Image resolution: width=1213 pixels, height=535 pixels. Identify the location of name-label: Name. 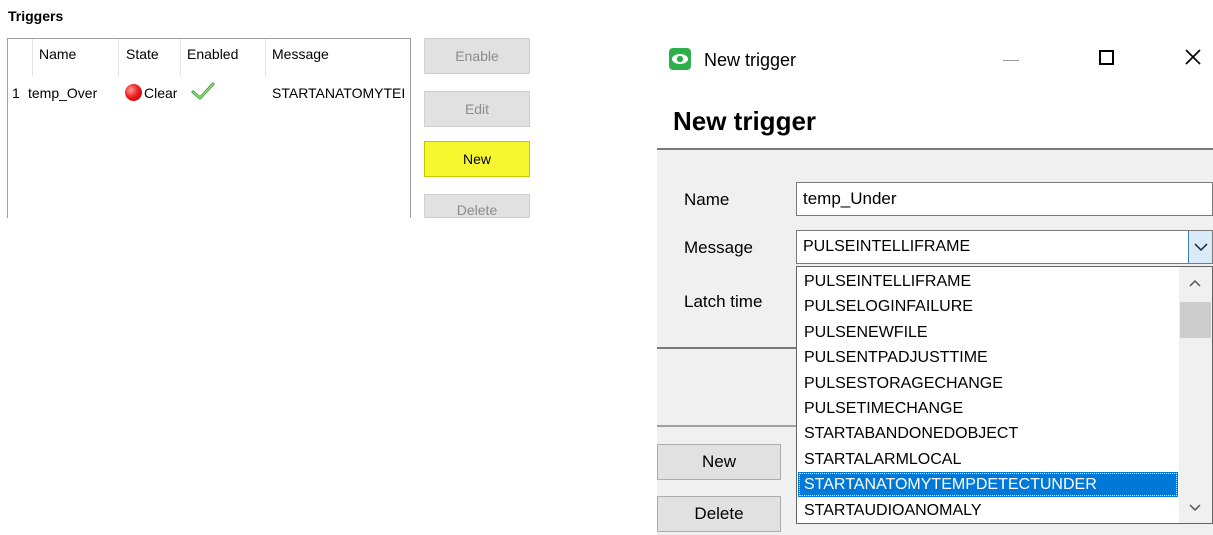
(707, 199).